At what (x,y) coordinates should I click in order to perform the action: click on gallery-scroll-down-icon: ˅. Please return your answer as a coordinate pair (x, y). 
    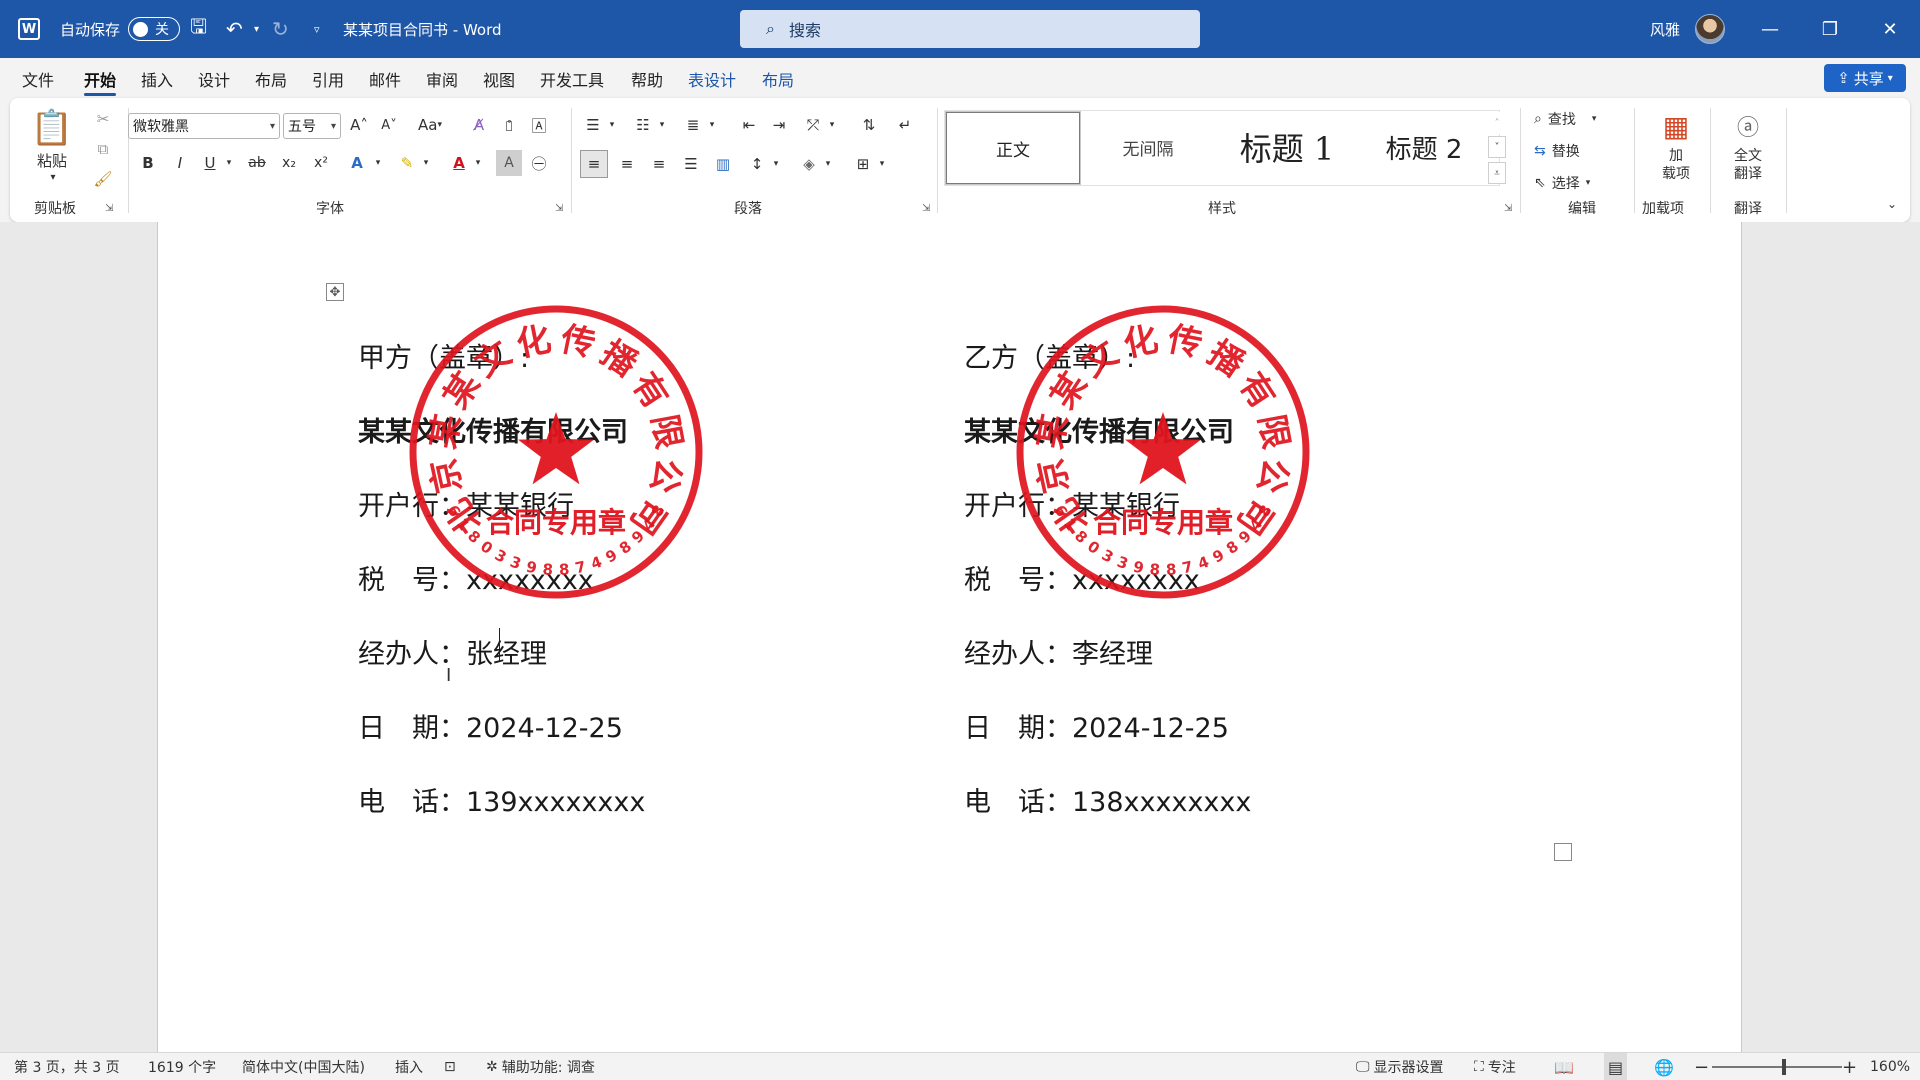
    Looking at the image, I should click on (1497, 147).